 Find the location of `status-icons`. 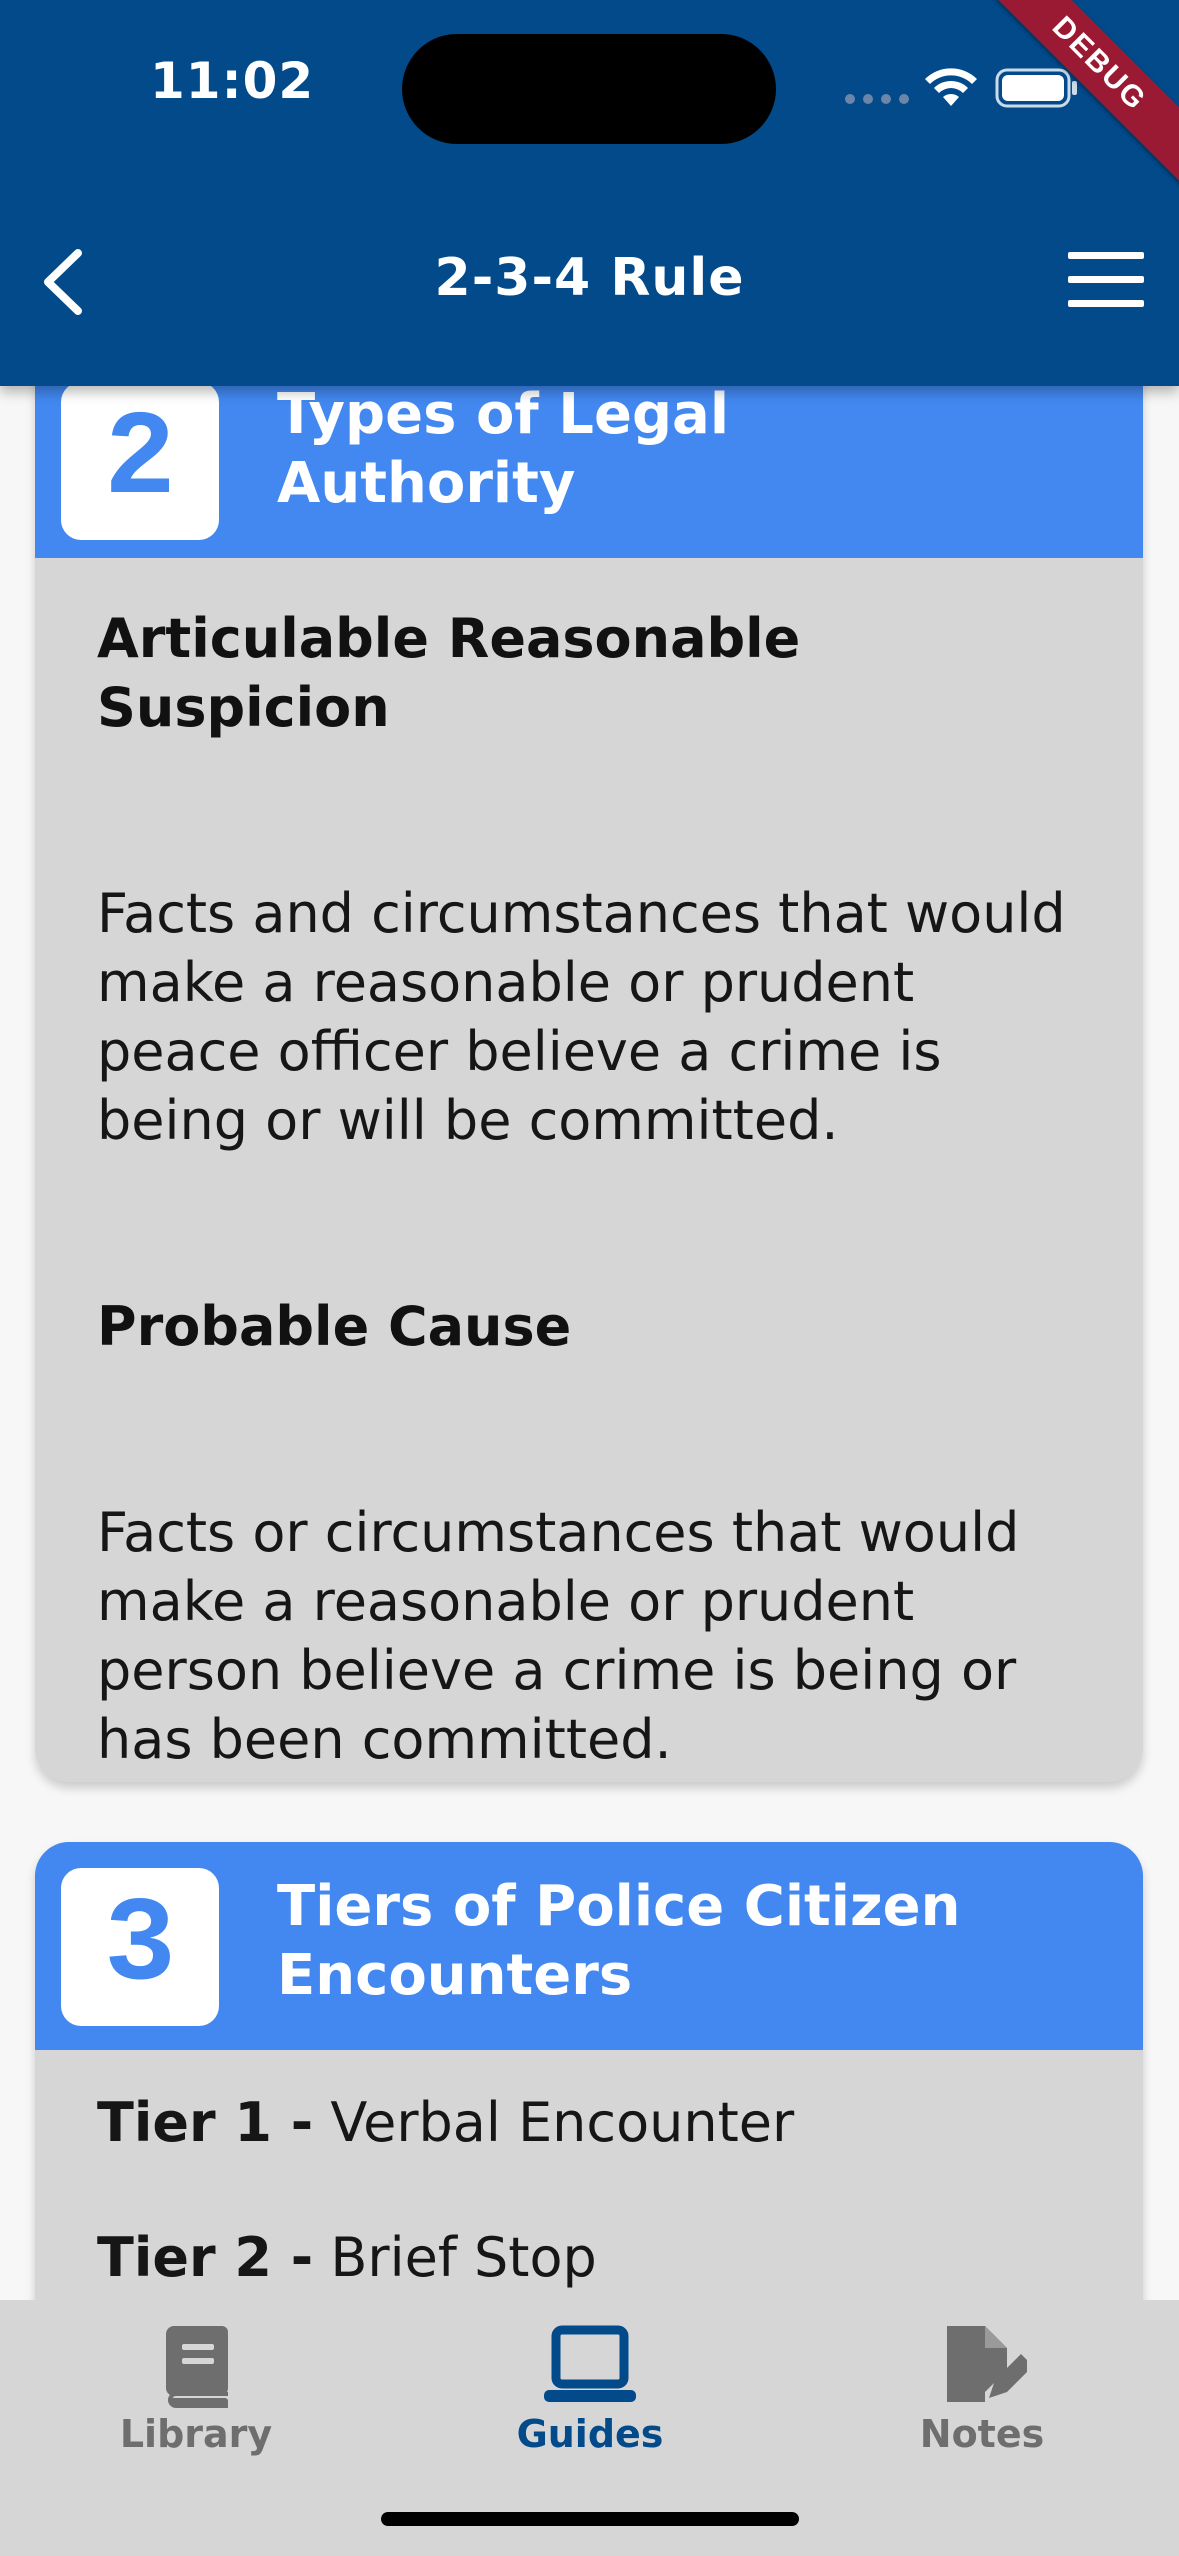

status-icons is located at coordinates (965, 87).